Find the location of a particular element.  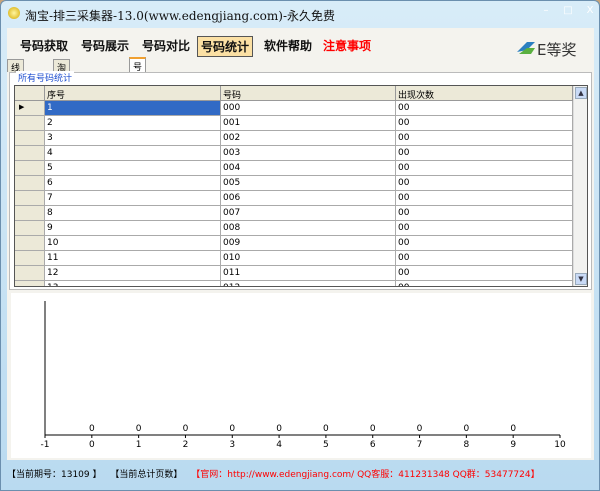

table-row: 9 008 00 is located at coordinates (294, 228).